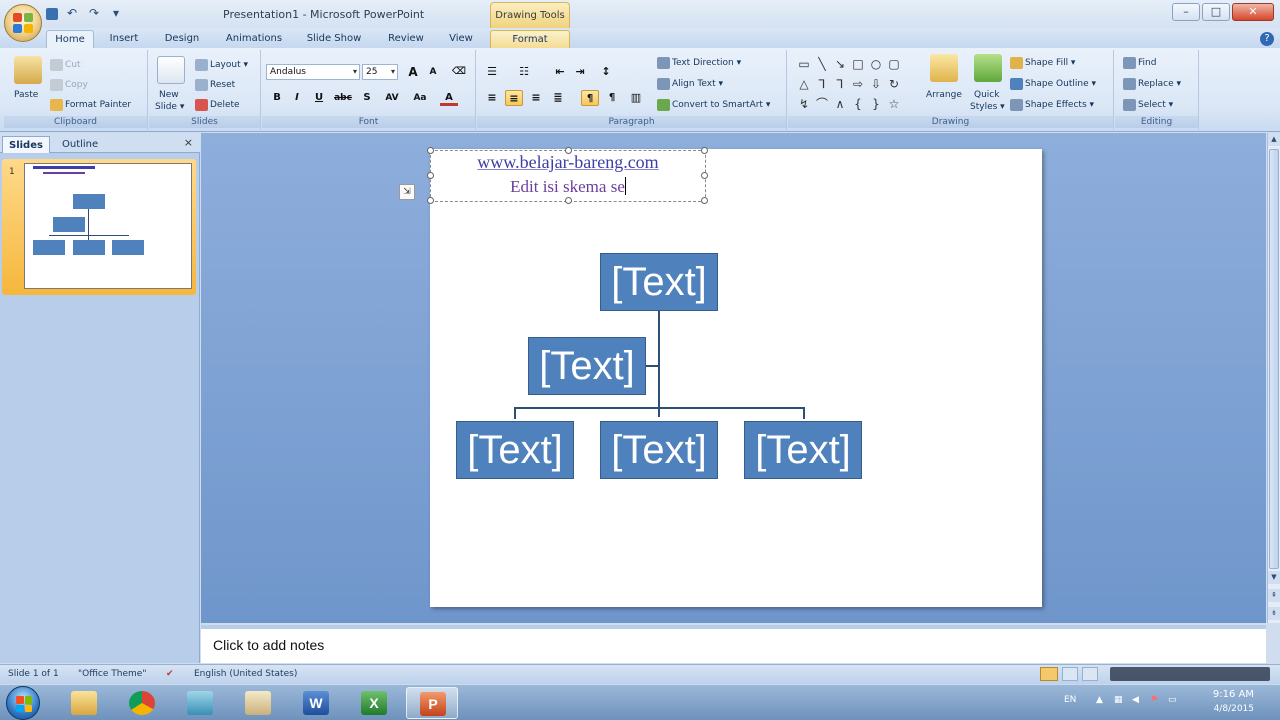 The width and height of the screenshot is (1280, 720). Describe the element at coordinates (560, 72) in the screenshot. I see `decrease-indent-icon: ⇤` at that location.